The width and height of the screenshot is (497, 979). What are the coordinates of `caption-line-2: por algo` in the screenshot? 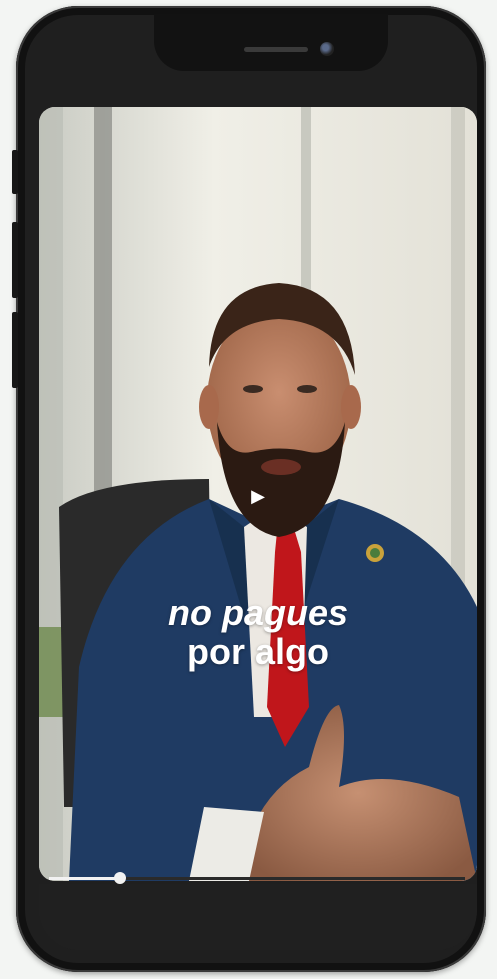 It's located at (258, 651).